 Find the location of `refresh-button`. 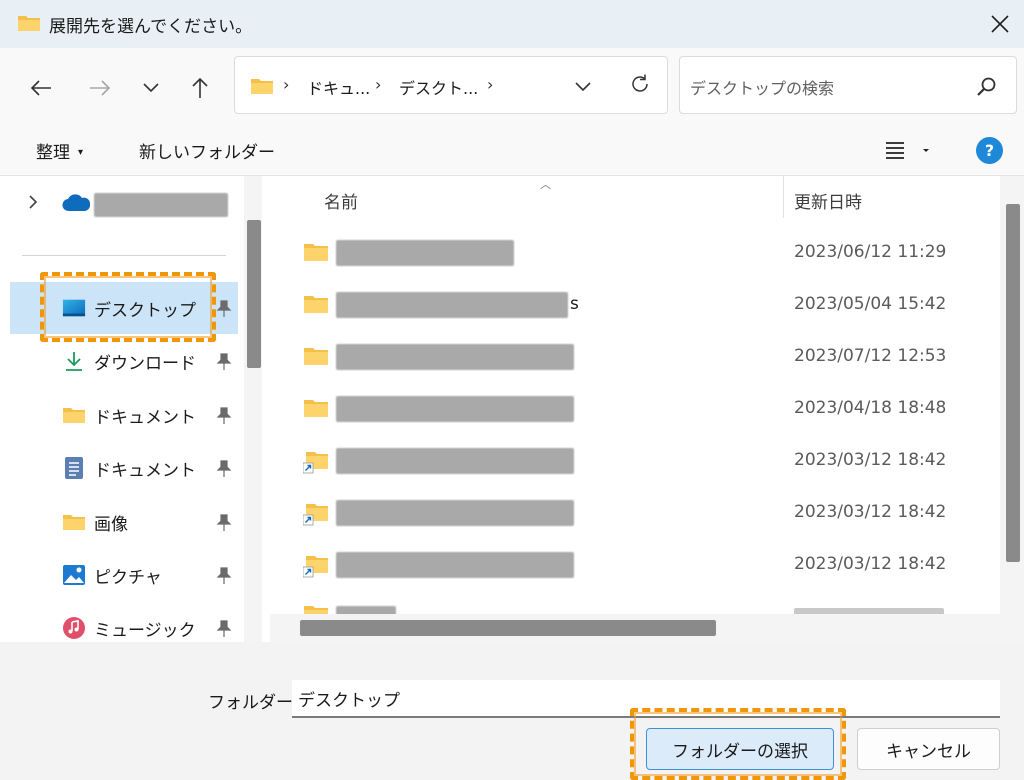

refresh-button is located at coordinates (640, 86).